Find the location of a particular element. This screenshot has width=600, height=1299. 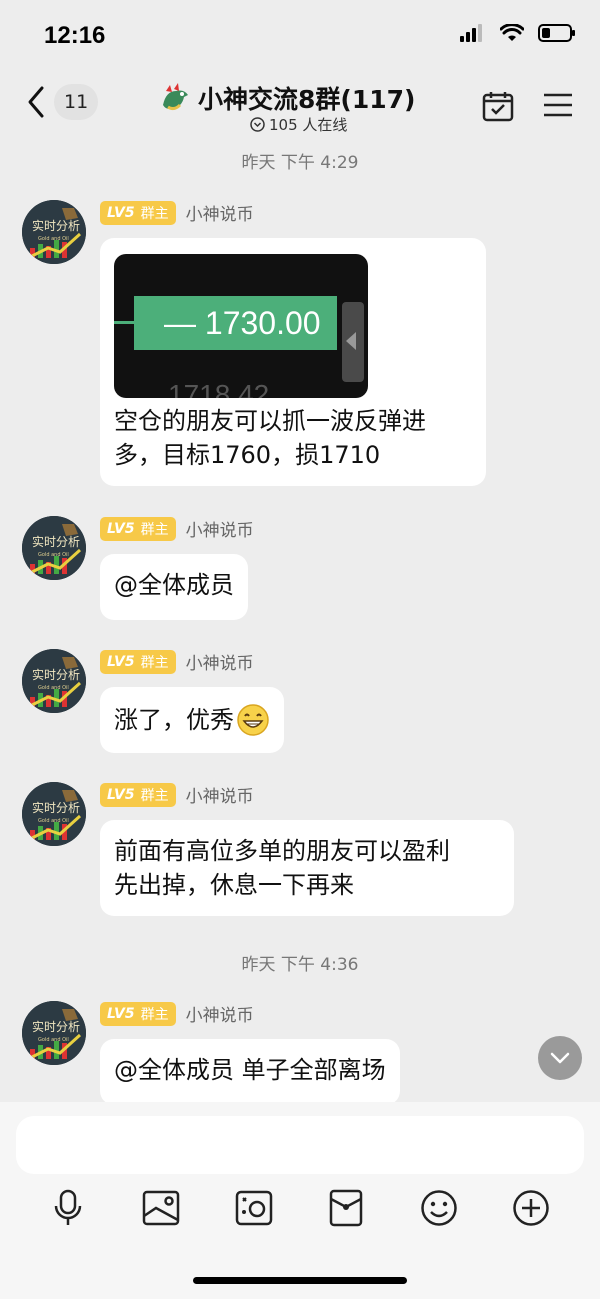

status-bar: 12:16 is located at coordinates (300, 36).